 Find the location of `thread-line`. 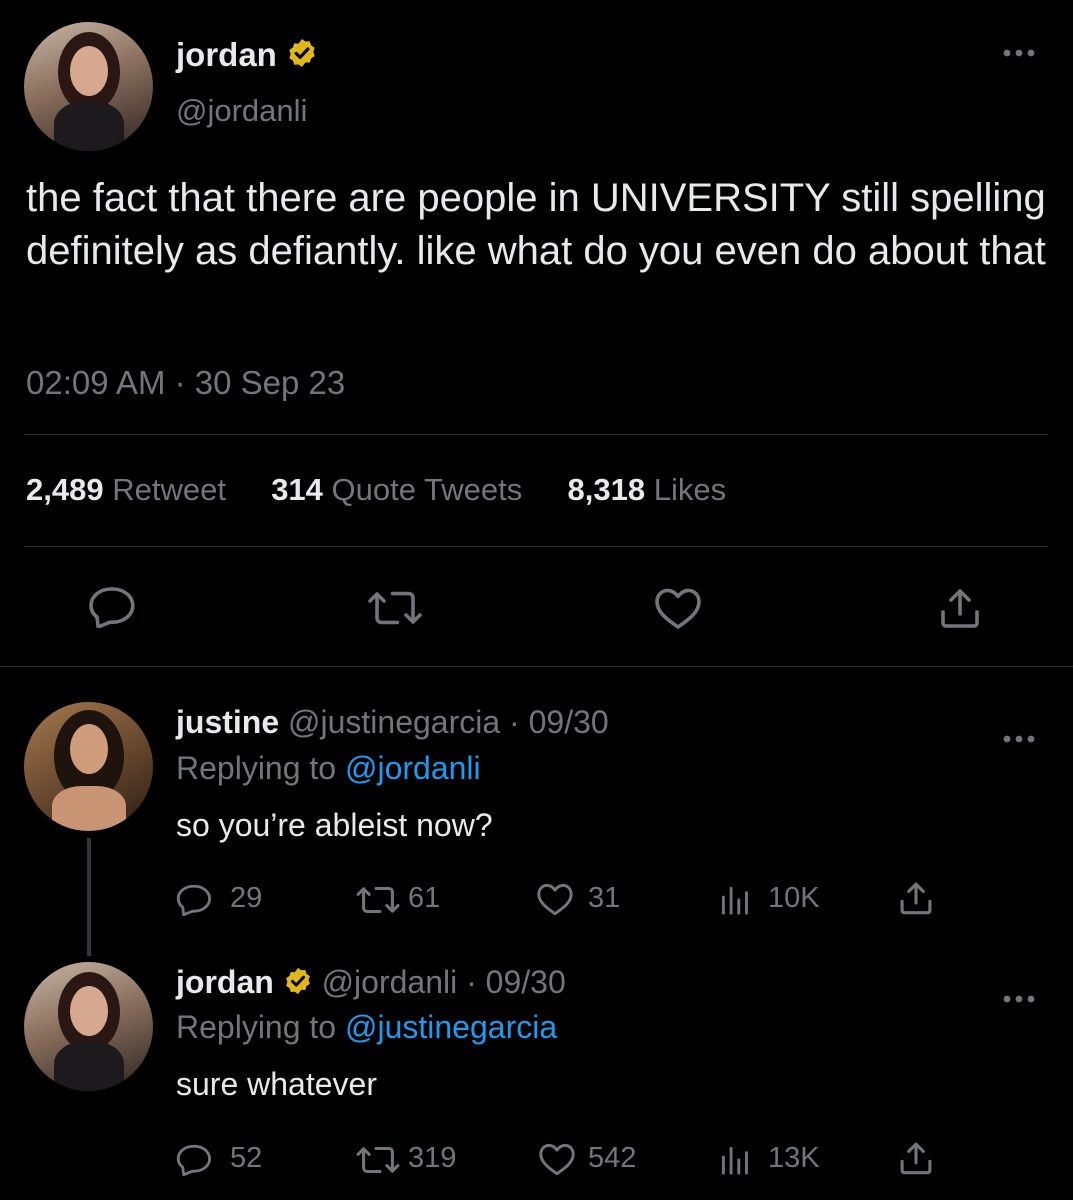

thread-line is located at coordinates (89, 897).